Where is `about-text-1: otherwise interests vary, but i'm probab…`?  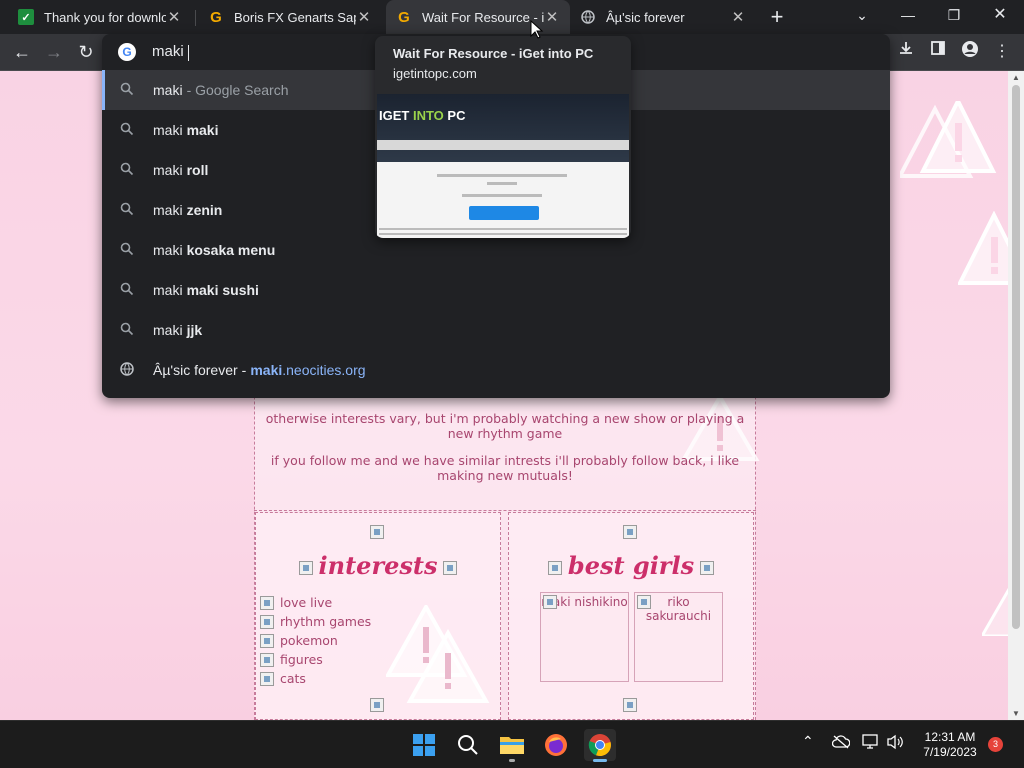 about-text-1: otherwise interests vary, but i'm probab… is located at coordinates (505, 426).